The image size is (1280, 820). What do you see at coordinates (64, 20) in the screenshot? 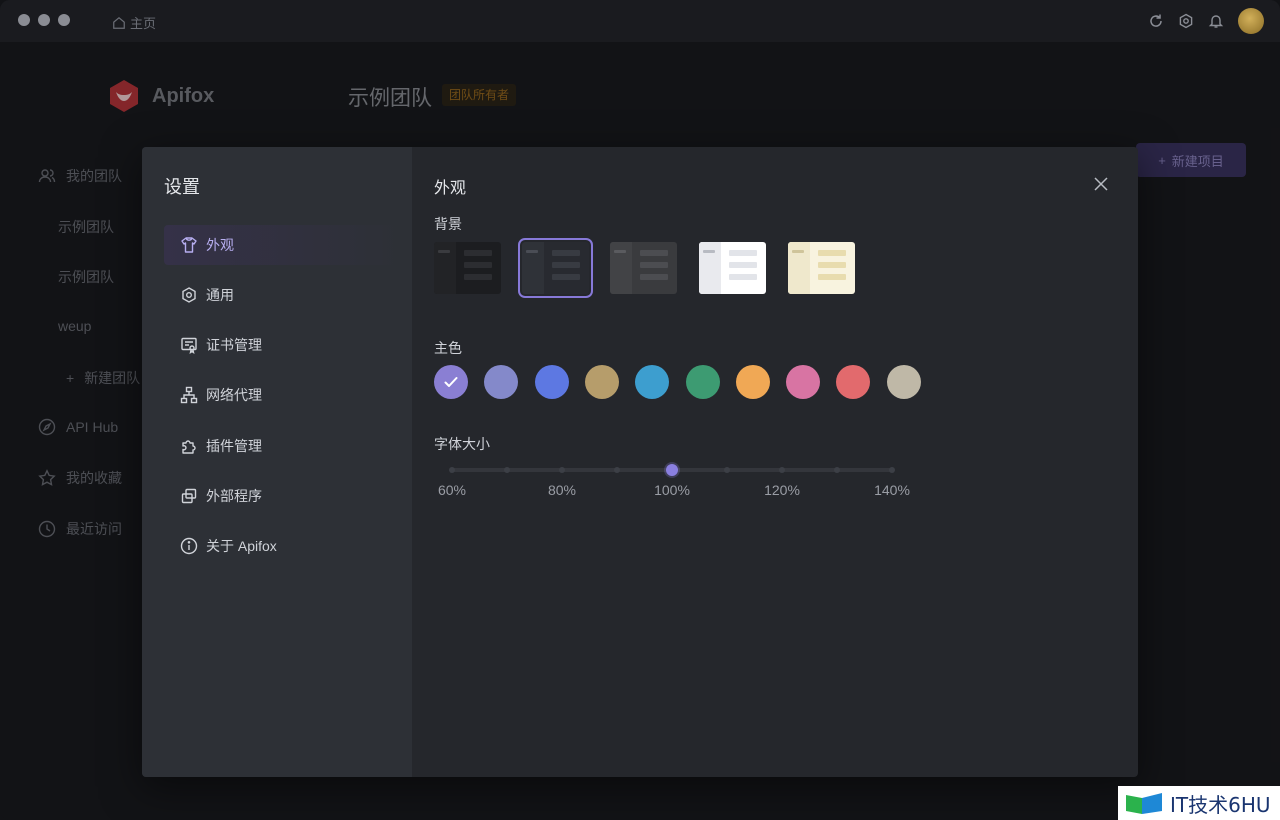
I see `maximize-window-button` at bounding box center [64, 20].